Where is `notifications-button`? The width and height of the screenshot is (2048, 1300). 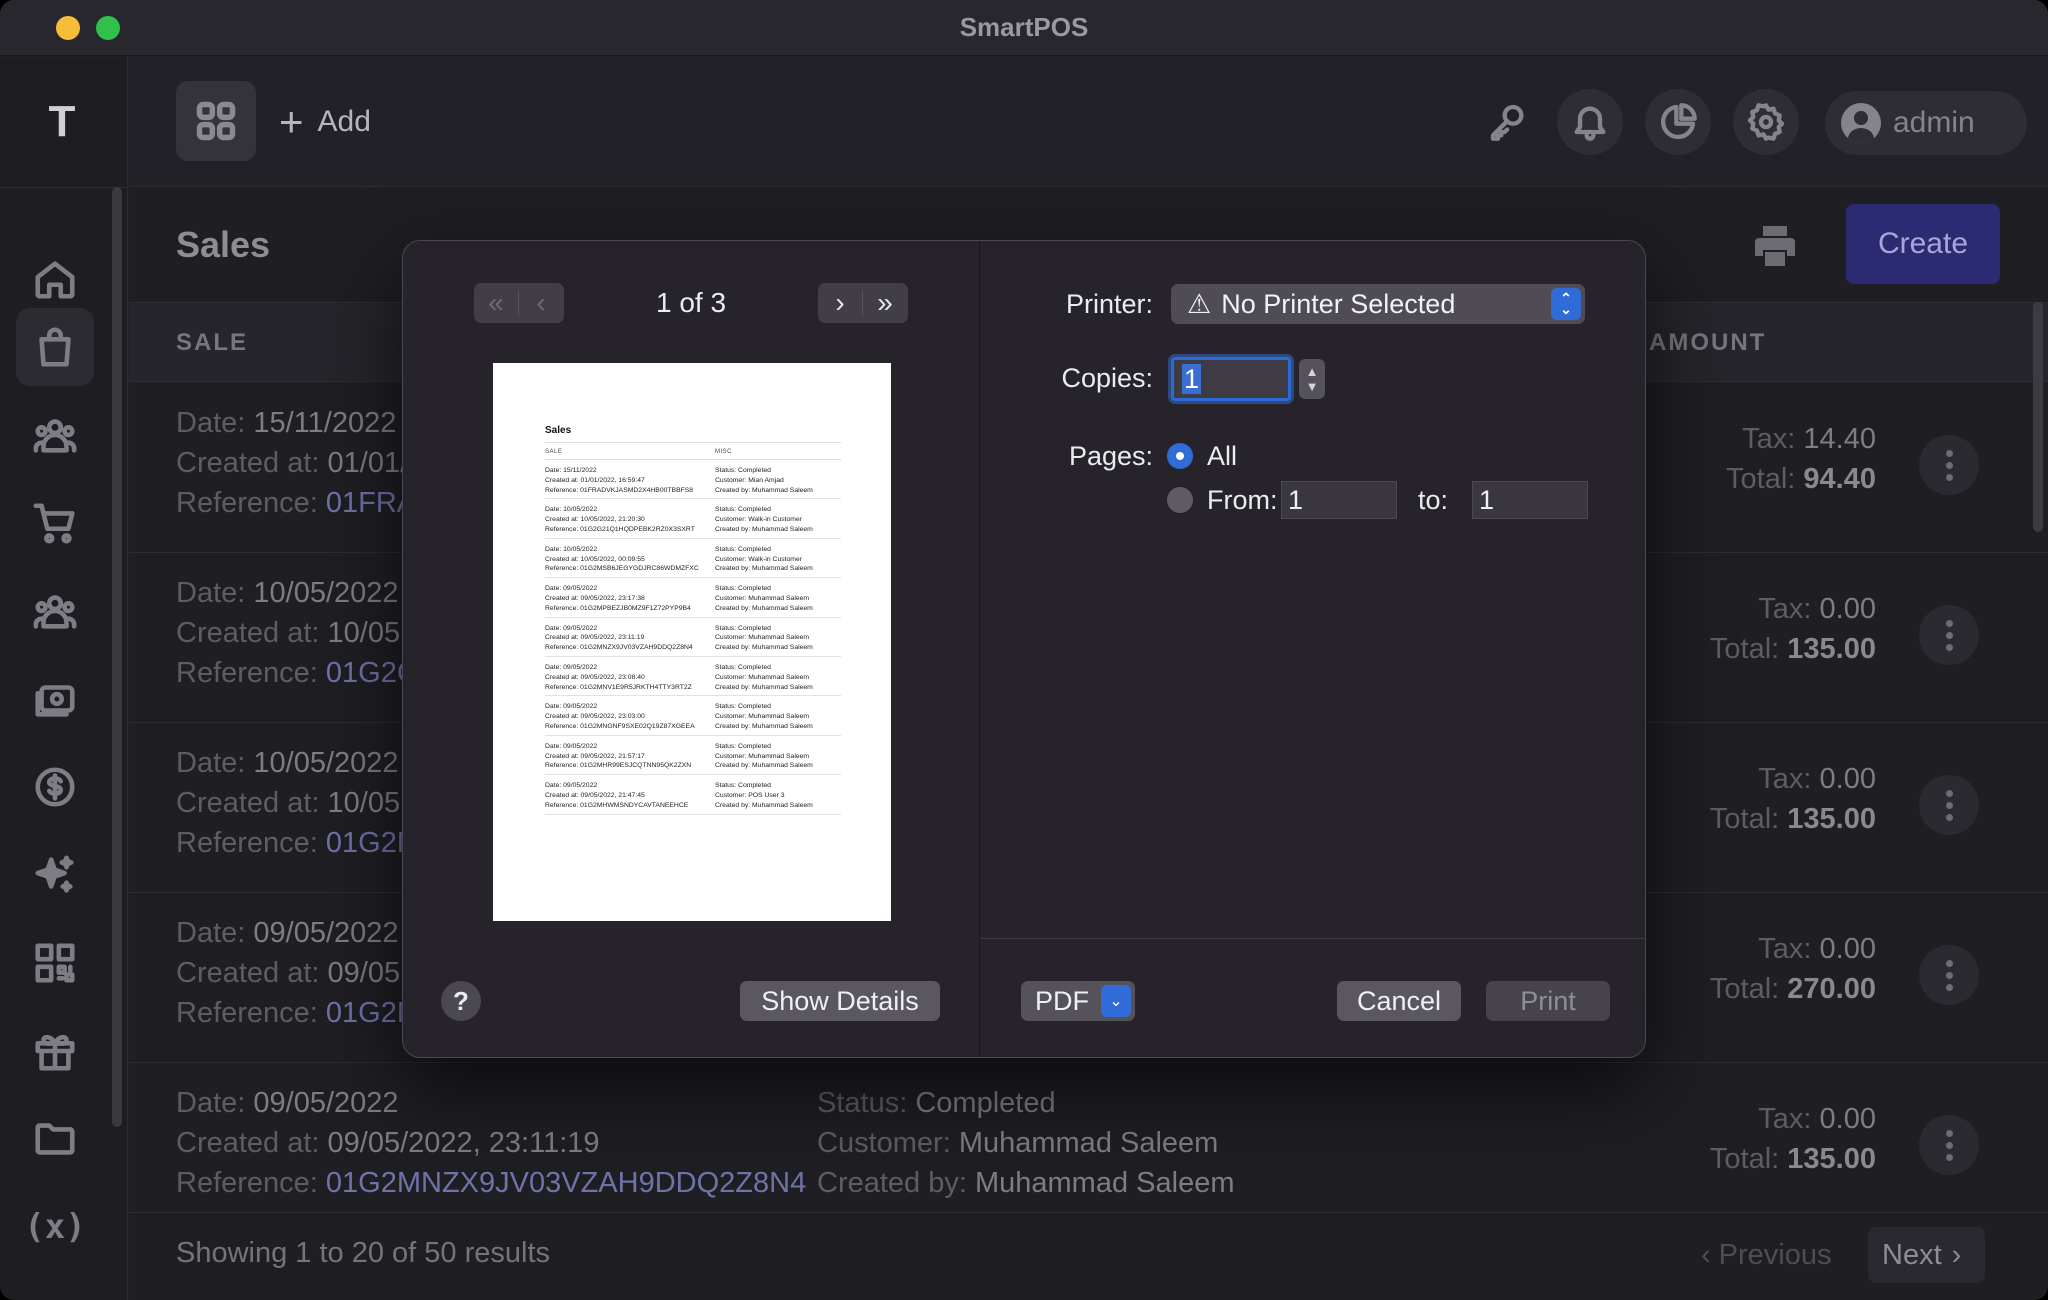 notifications-button is located at coordinates (1590, 122).